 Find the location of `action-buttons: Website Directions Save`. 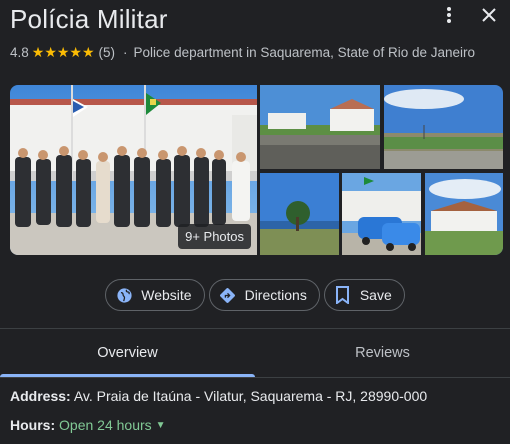

action-buttons: Website Directions Save is located at coordinates (255, 295).